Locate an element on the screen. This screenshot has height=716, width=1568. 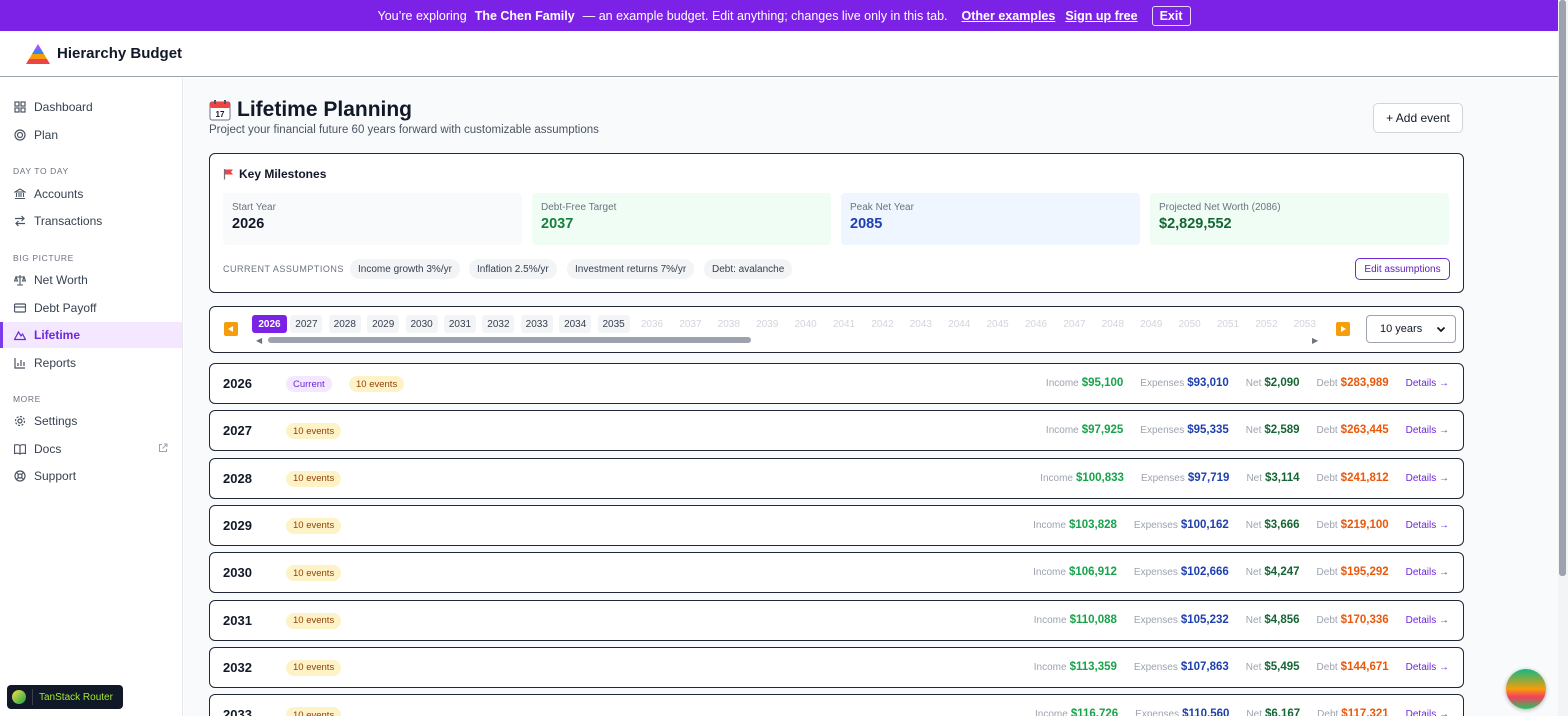
year-chip: 2033 is located at coordinates (536, 324).